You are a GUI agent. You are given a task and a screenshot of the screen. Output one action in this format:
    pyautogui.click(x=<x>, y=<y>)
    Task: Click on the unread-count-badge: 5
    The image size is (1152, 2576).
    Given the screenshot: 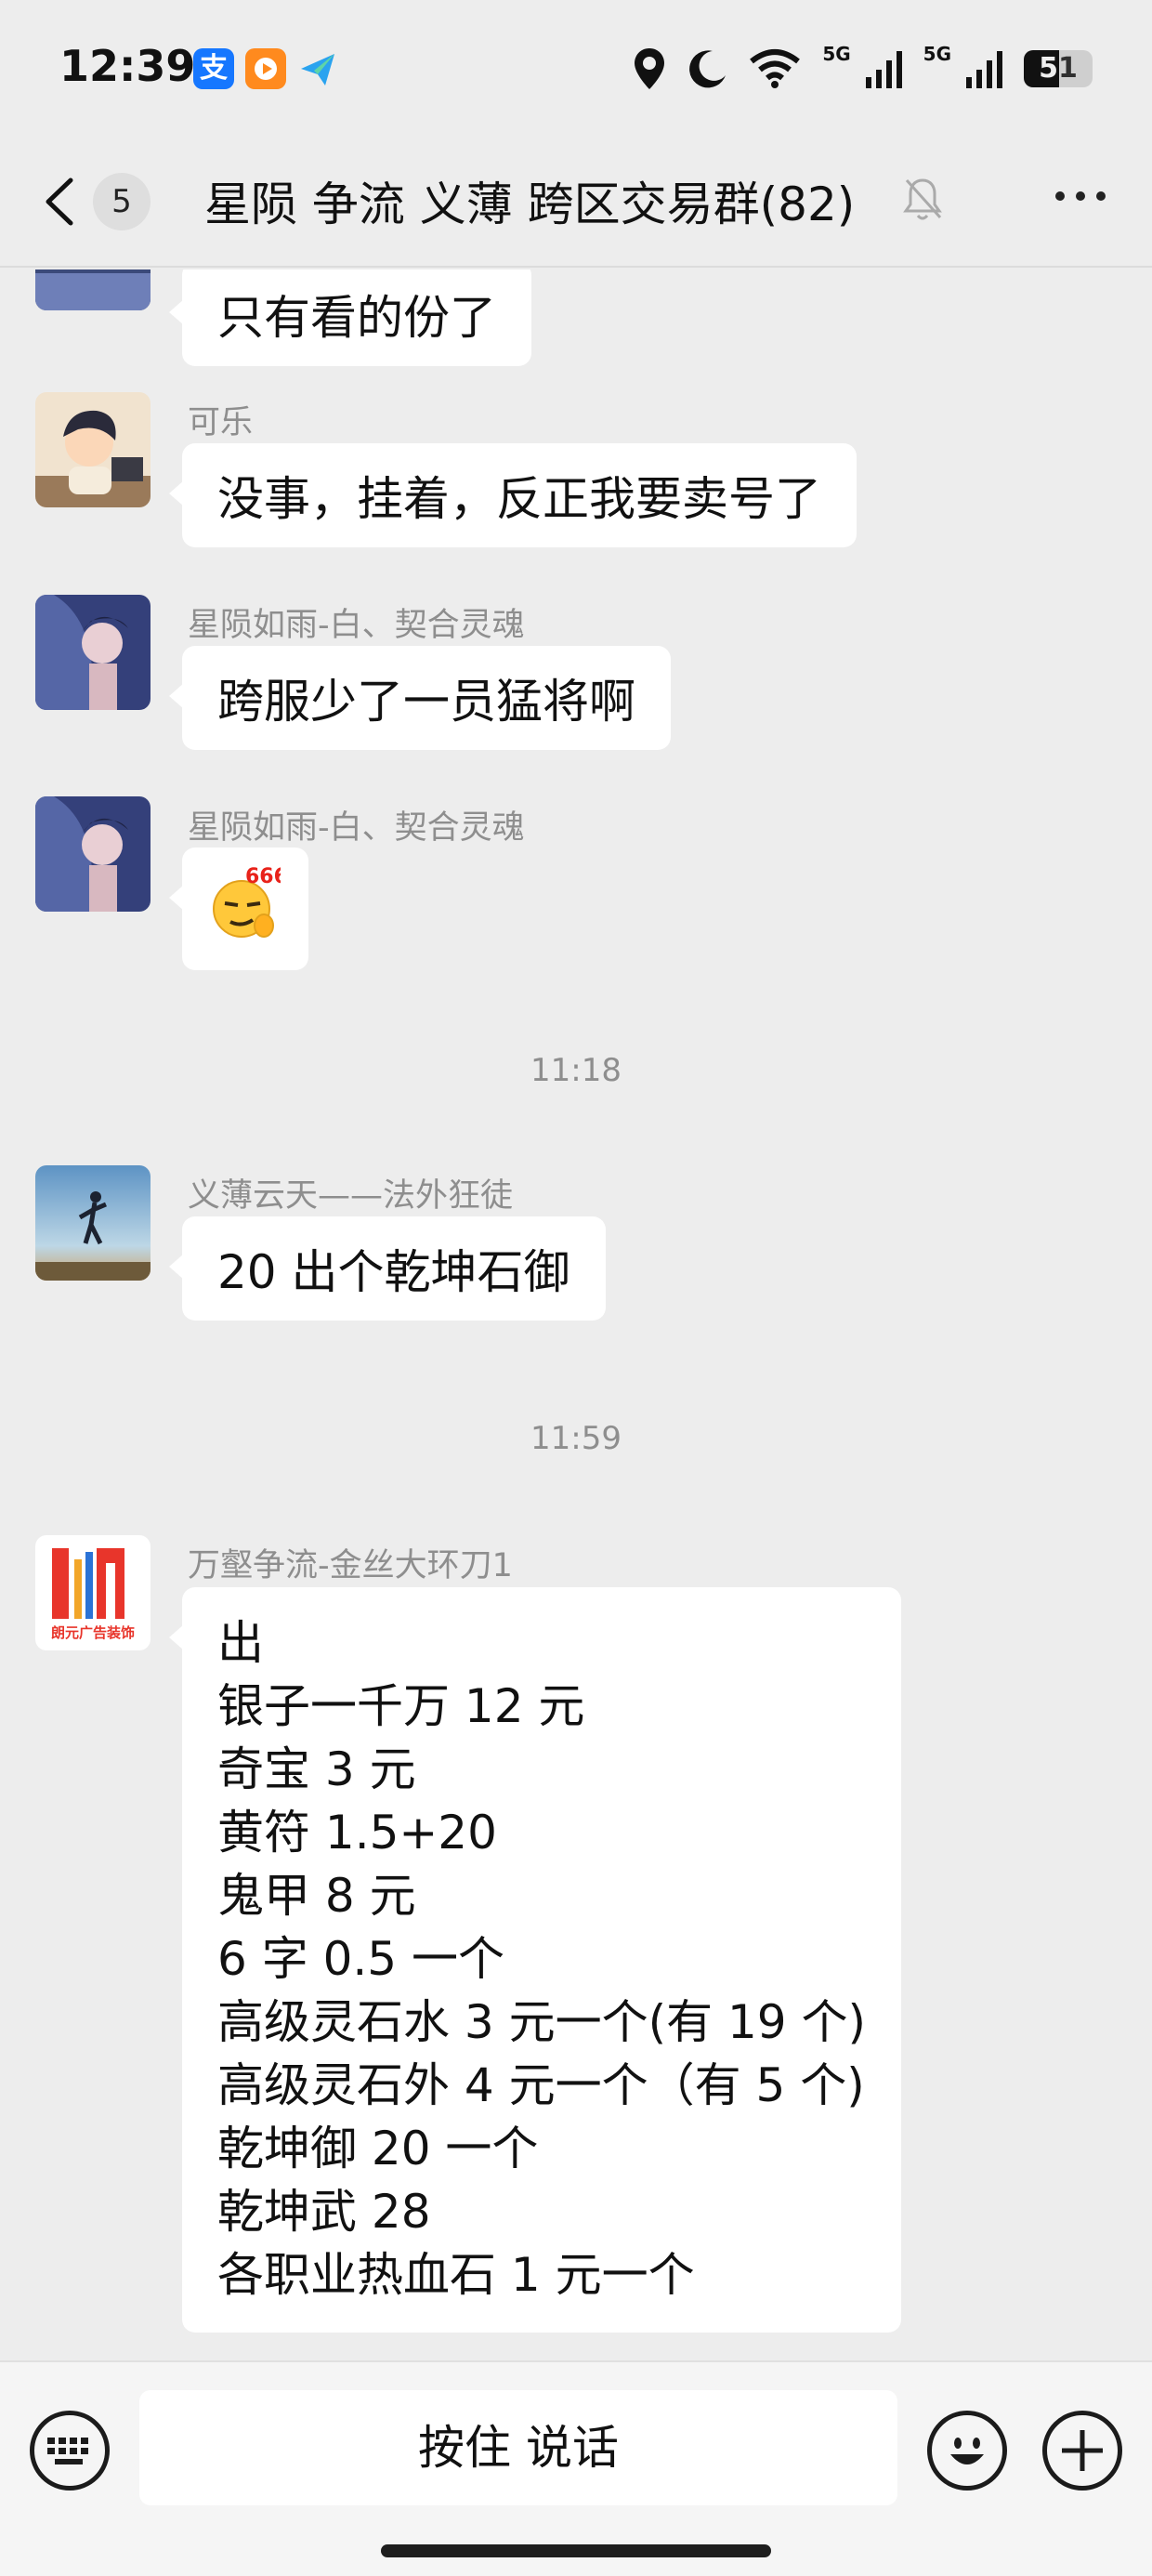 What is the action you would take?
    pyautogui.click(x=122, y=201)
    